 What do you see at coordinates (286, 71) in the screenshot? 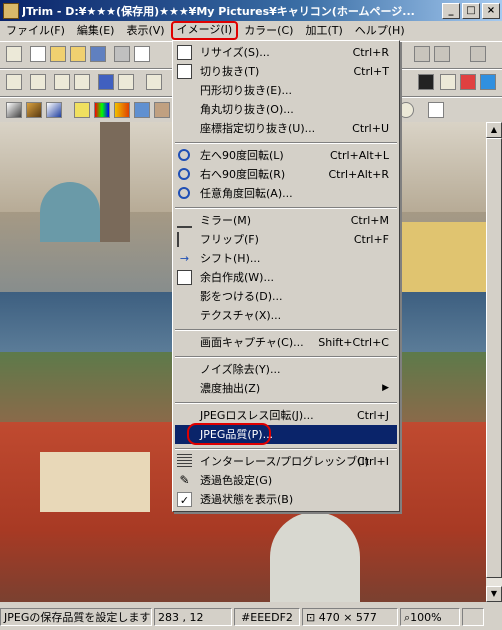
I see `menu-item-crop: 切り抜き(T) Ctrl+T` at bounding box center [286, 71].